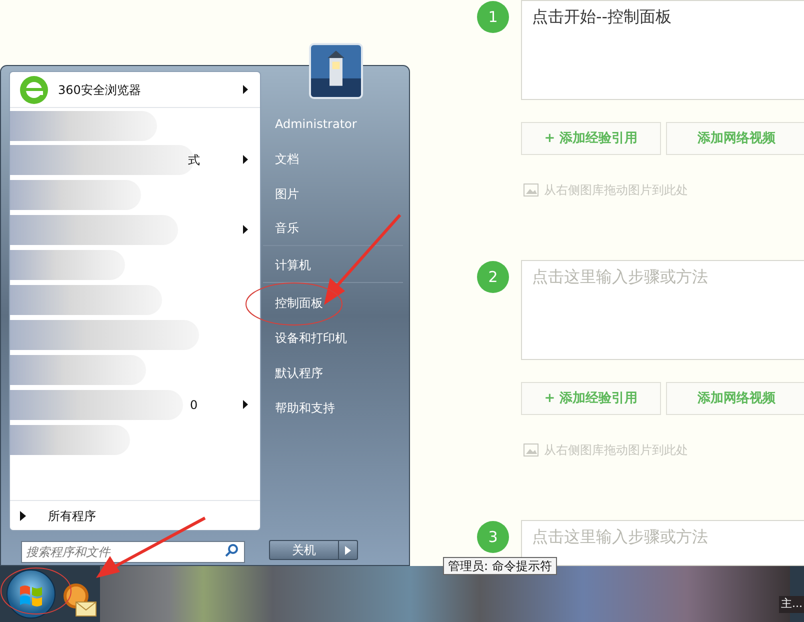  What do you see at coordinates (333, 228) in the screenshot?
I see `menu-link: 音乐` at bounding box center [333, 228].